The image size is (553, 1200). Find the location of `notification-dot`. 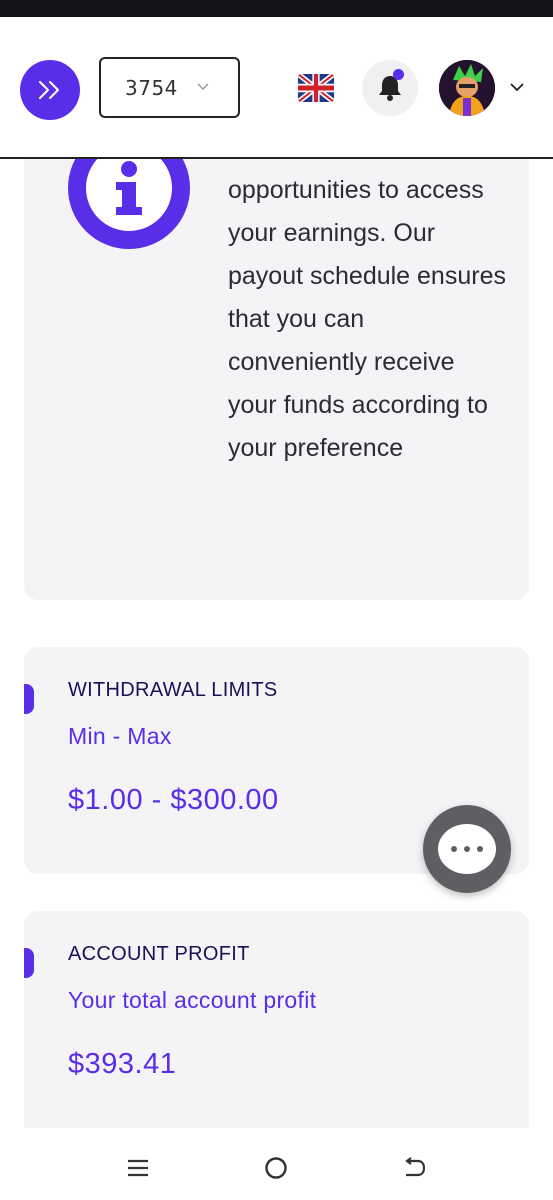

notification-dot is located at coordinates (398, 74).